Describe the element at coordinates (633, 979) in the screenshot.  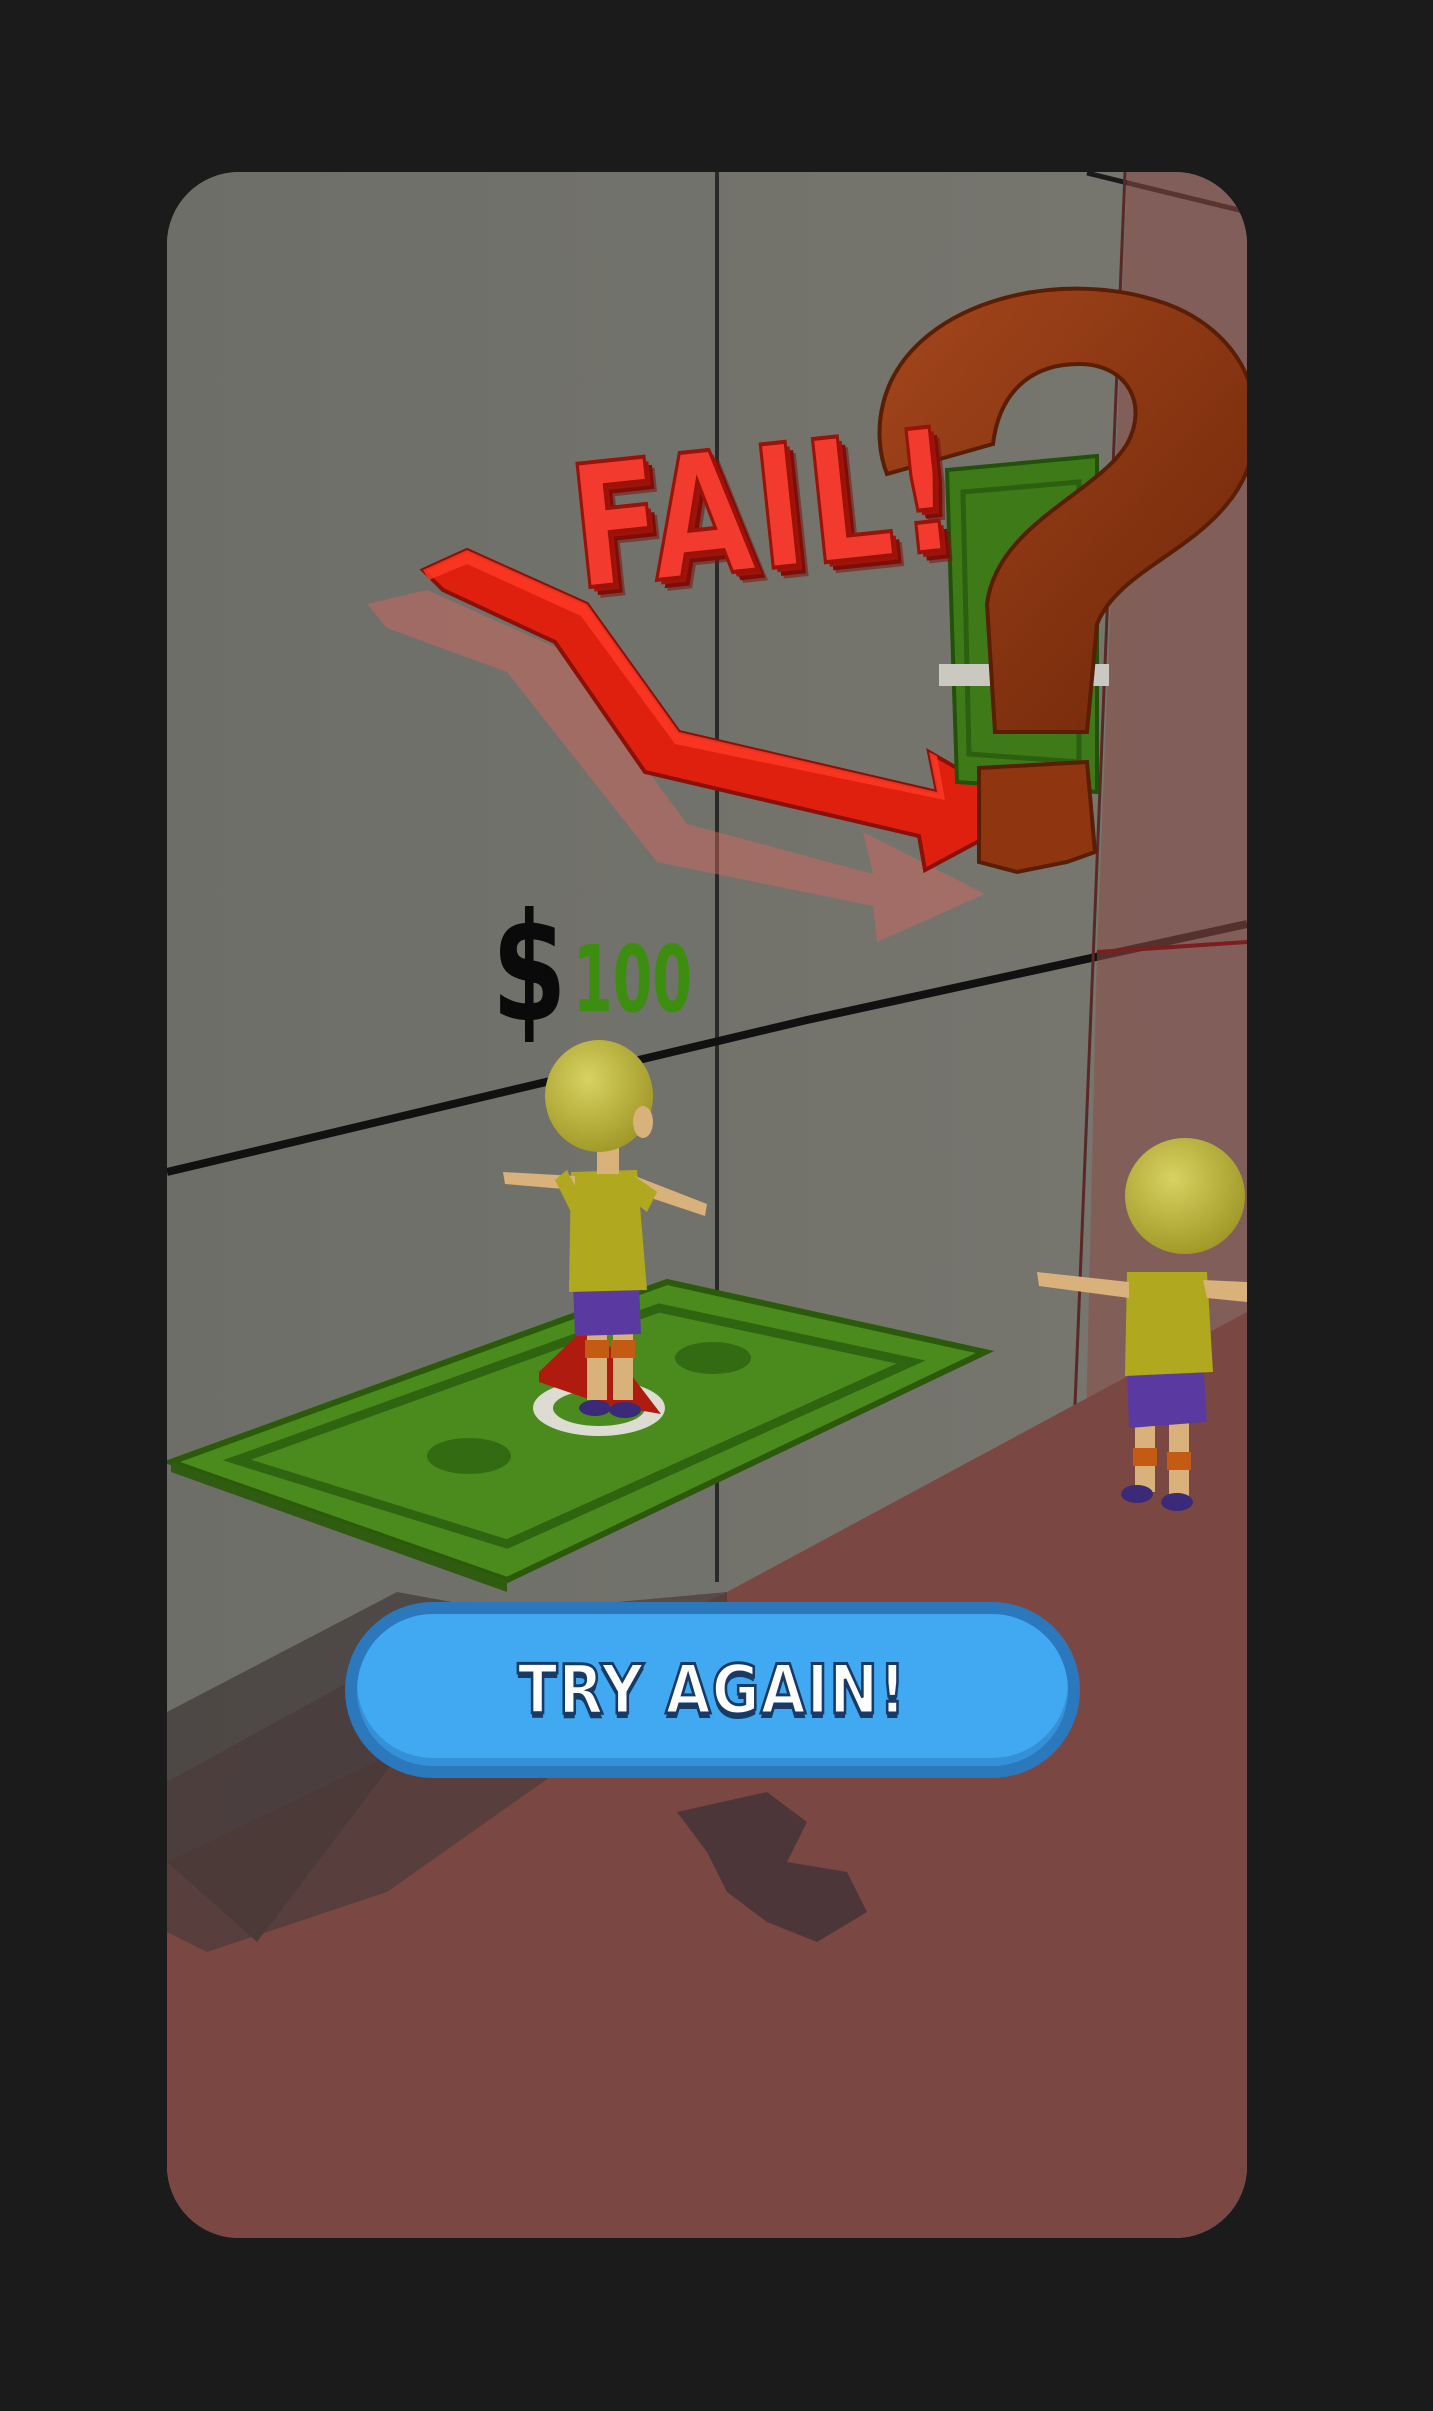
I see `money-amount: 100` at that location.